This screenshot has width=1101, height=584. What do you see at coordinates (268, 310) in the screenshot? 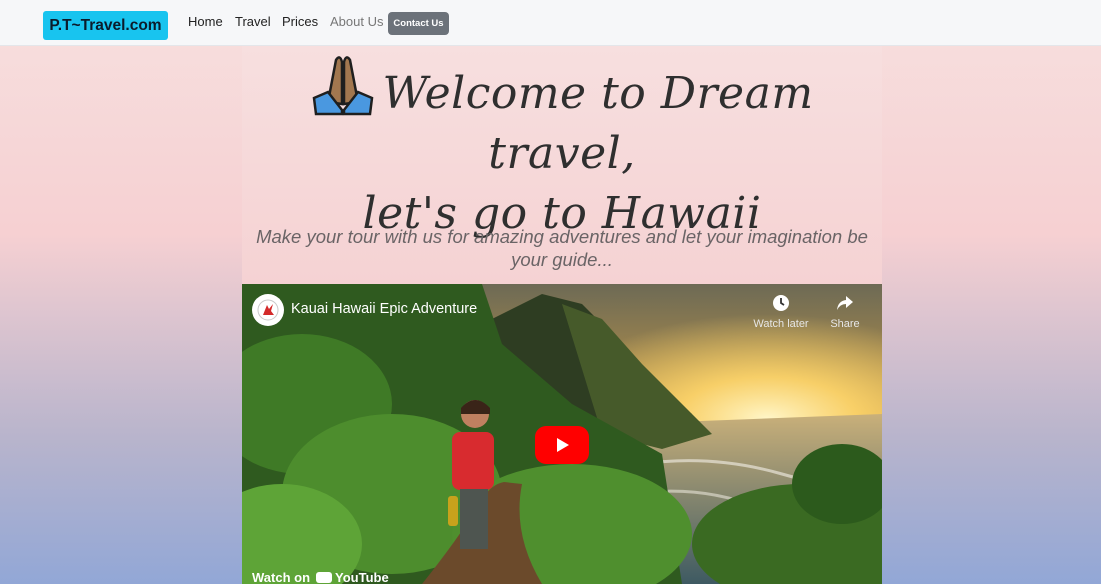
I see `channel-avatar` at bounding box center [268, 310].